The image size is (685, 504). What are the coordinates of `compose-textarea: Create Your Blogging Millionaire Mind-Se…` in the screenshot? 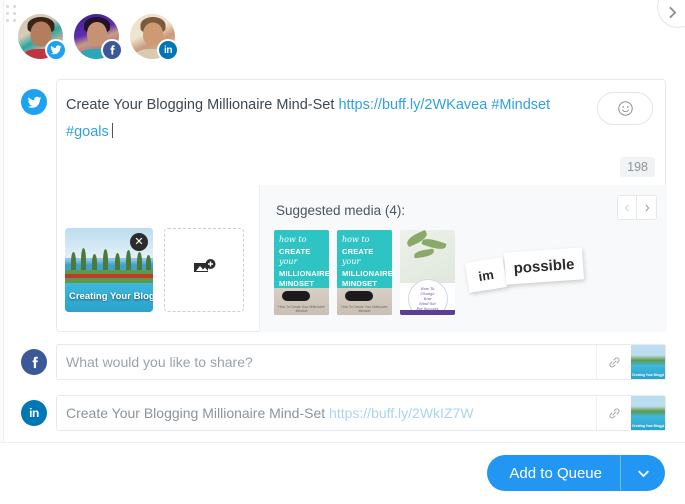 It's located at (326, 119).